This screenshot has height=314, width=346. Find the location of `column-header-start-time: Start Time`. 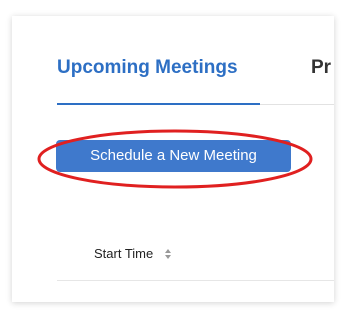

column-header-start-time: Start Time is located at coordinates (132, 254).